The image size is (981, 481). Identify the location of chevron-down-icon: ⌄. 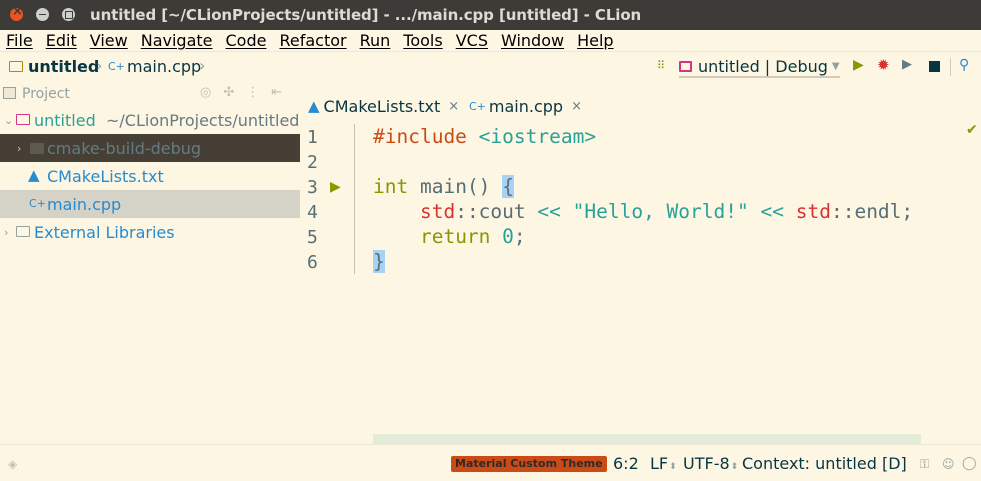
(8, 120).